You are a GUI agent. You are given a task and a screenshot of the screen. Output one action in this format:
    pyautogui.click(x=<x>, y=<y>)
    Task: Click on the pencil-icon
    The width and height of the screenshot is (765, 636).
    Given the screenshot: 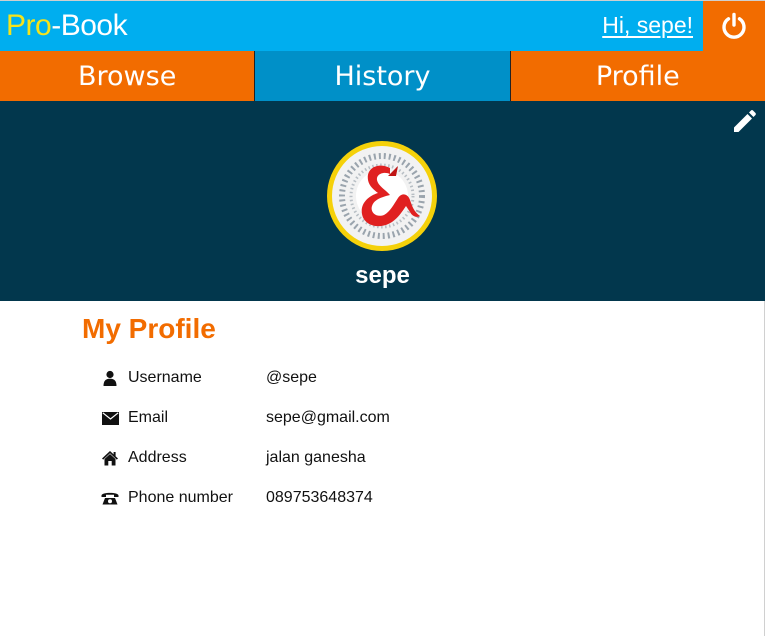 What is the action you would take?
    pyautogui.click(x=744, y=122)
    